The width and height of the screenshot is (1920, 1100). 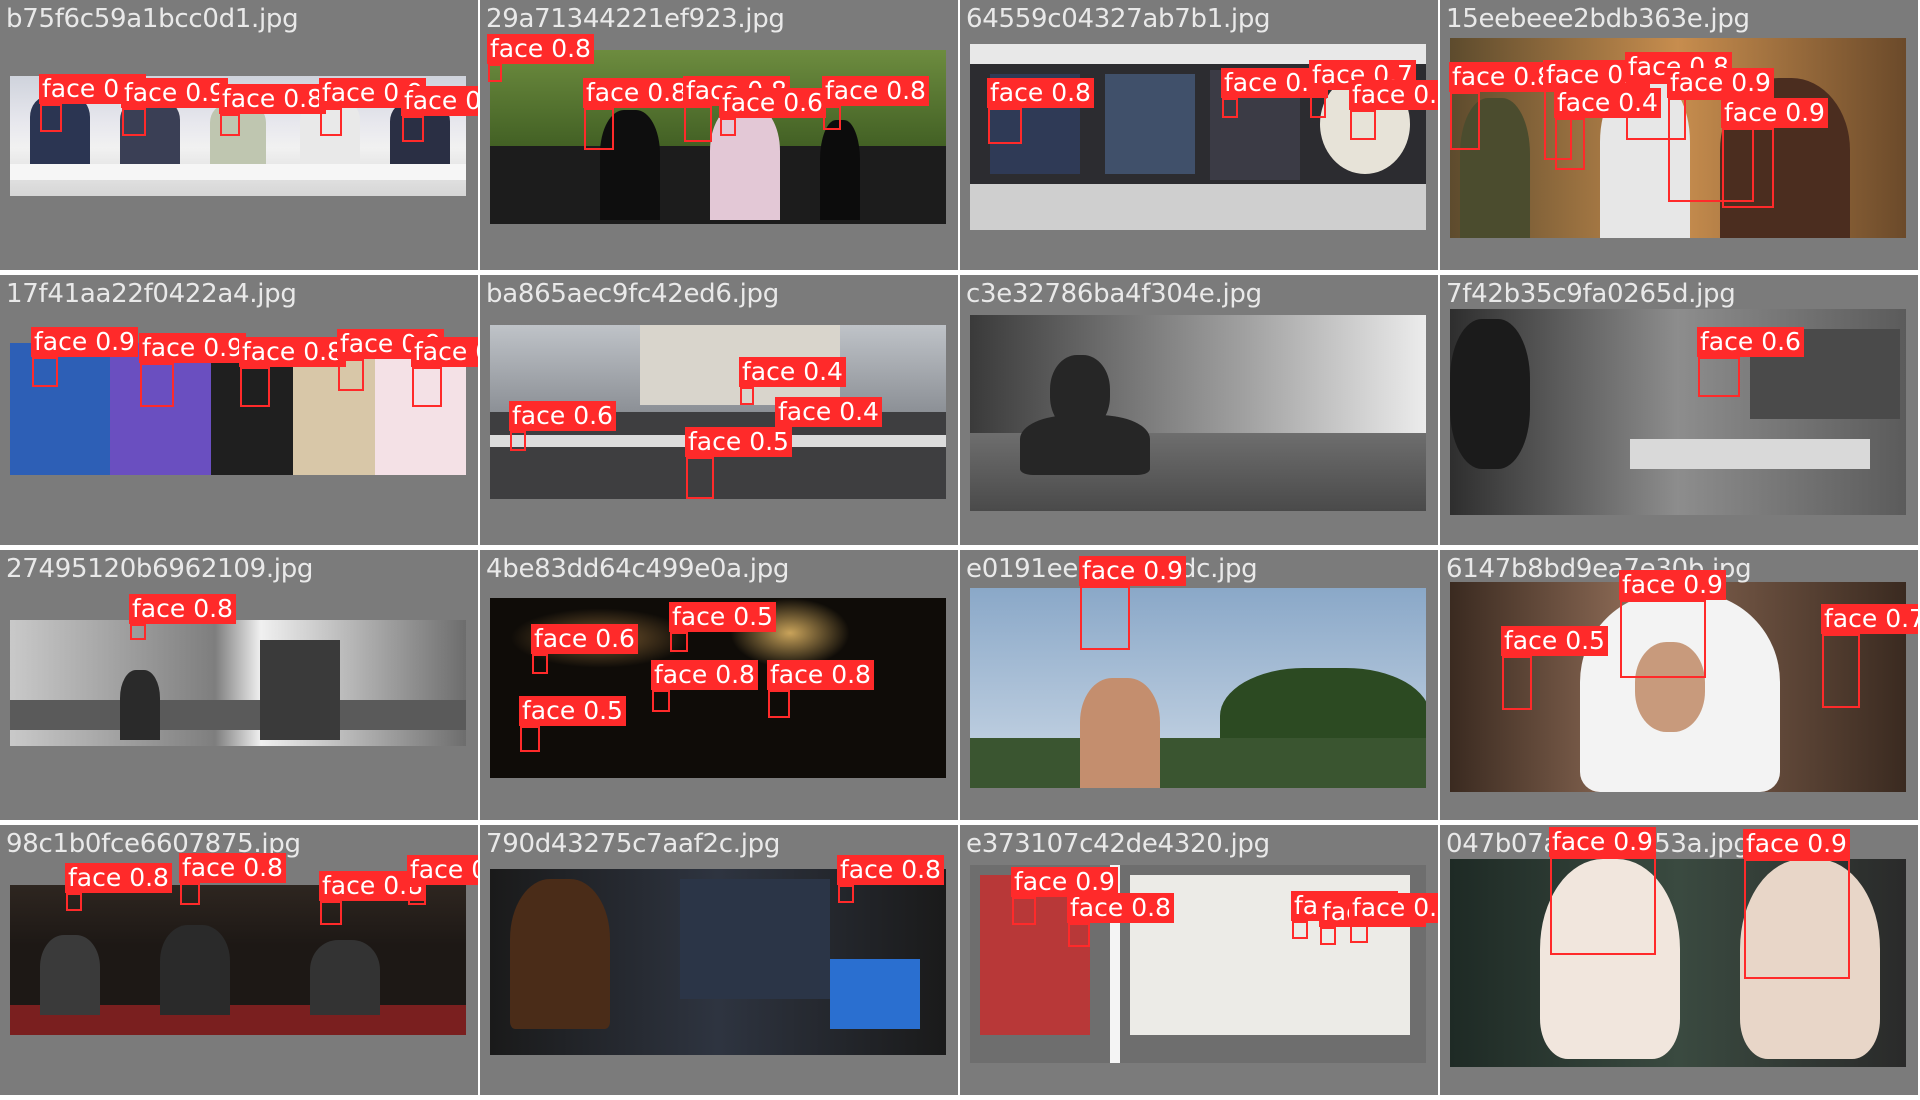 I want to click on image-tile: 047b07ab0c3b353a.jpgface 0.9face 0.9, so click(x=1679, y=960).